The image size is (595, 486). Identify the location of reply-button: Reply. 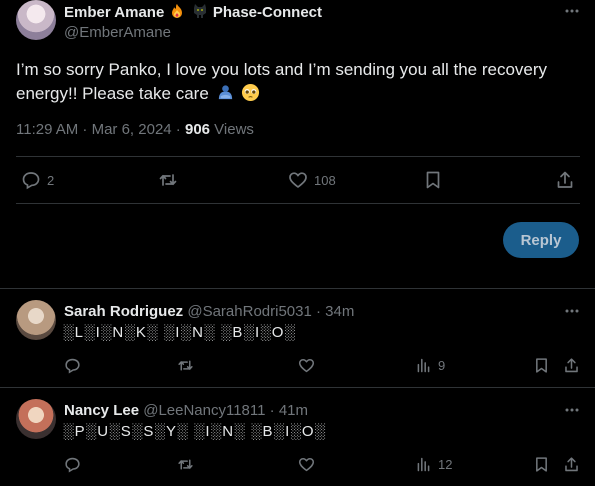
(541, 240).